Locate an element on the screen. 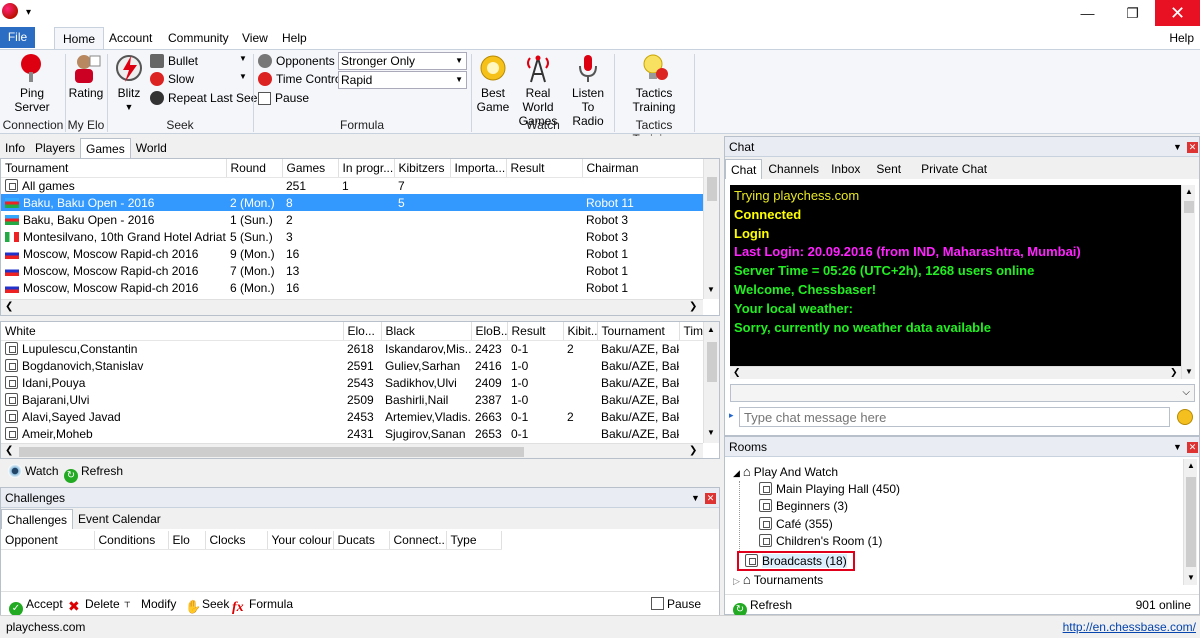 The image size is (1200, 638). games-hscroll: ❮ ❯ is located at coordinates (352, 450).